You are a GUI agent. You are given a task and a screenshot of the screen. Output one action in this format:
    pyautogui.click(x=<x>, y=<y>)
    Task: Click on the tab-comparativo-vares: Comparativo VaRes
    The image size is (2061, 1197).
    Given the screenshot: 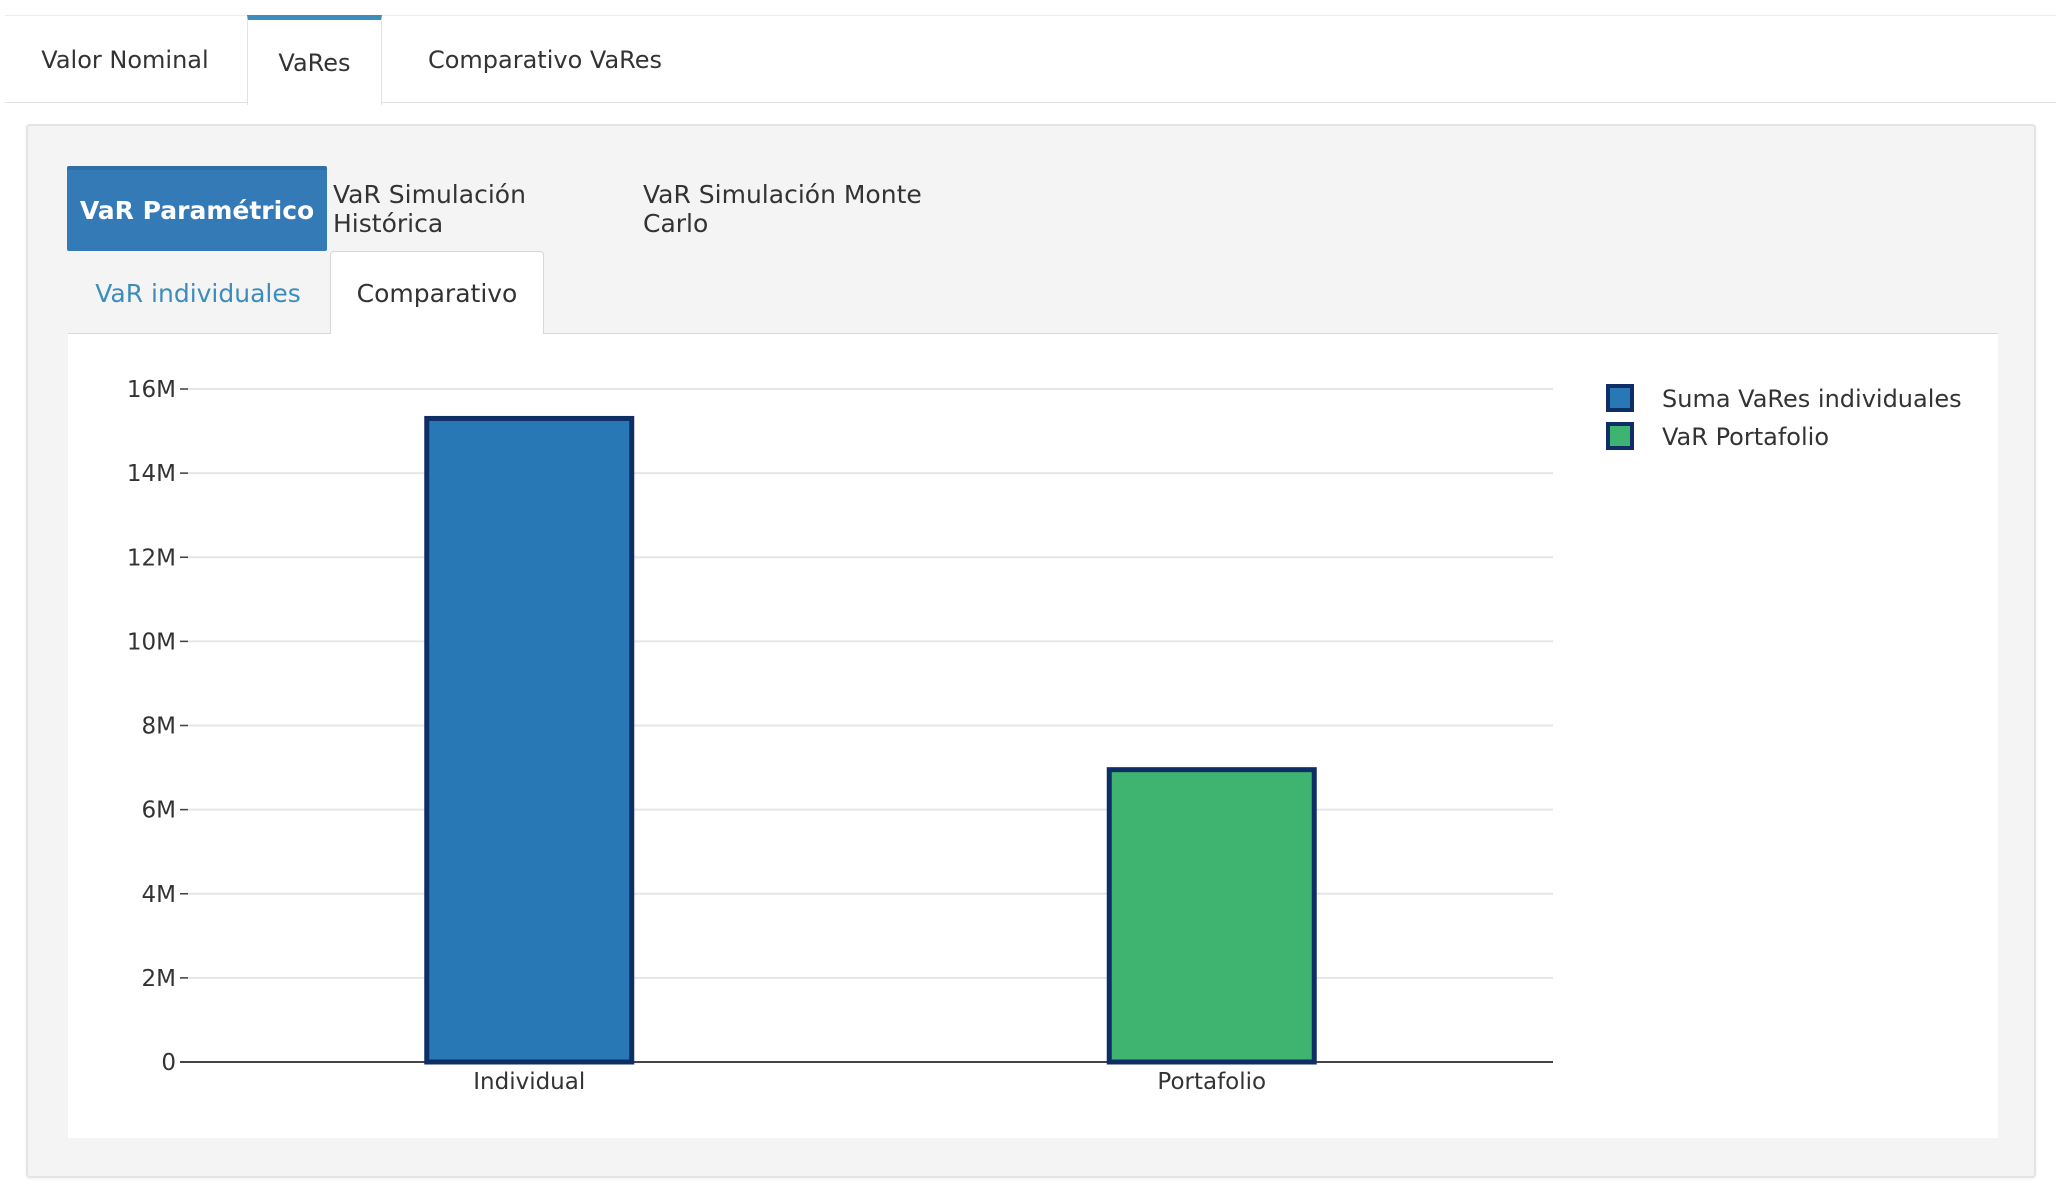 What is the action you would take?
    pyautogui.click(x=545, y=60)
    